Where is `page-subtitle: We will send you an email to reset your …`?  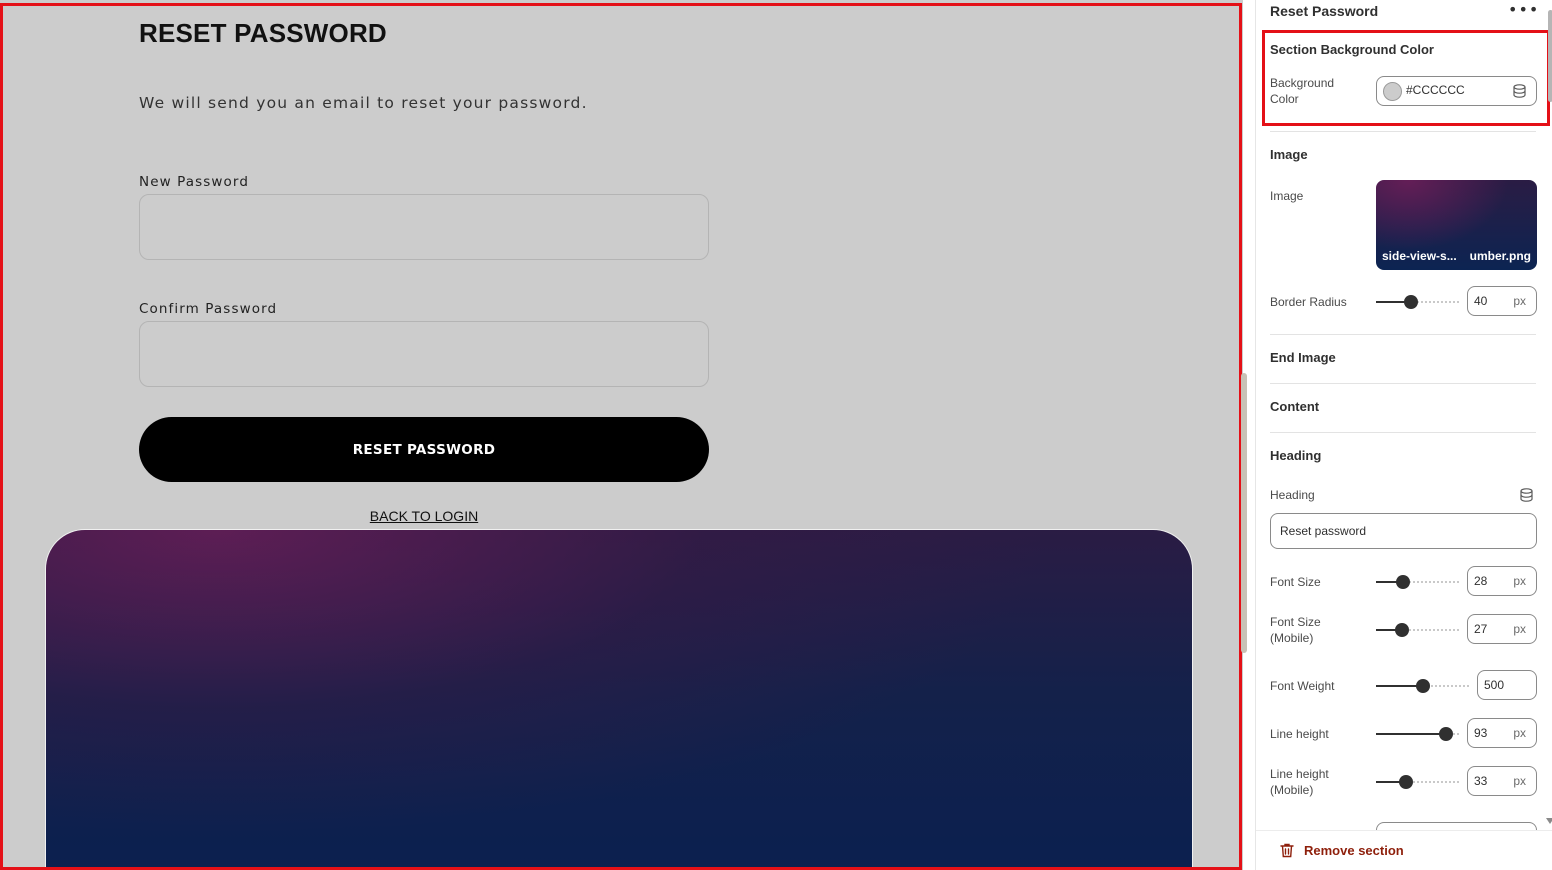 page-subtitle: We will send you an email to reset your … is located at coordinates (363, 103).